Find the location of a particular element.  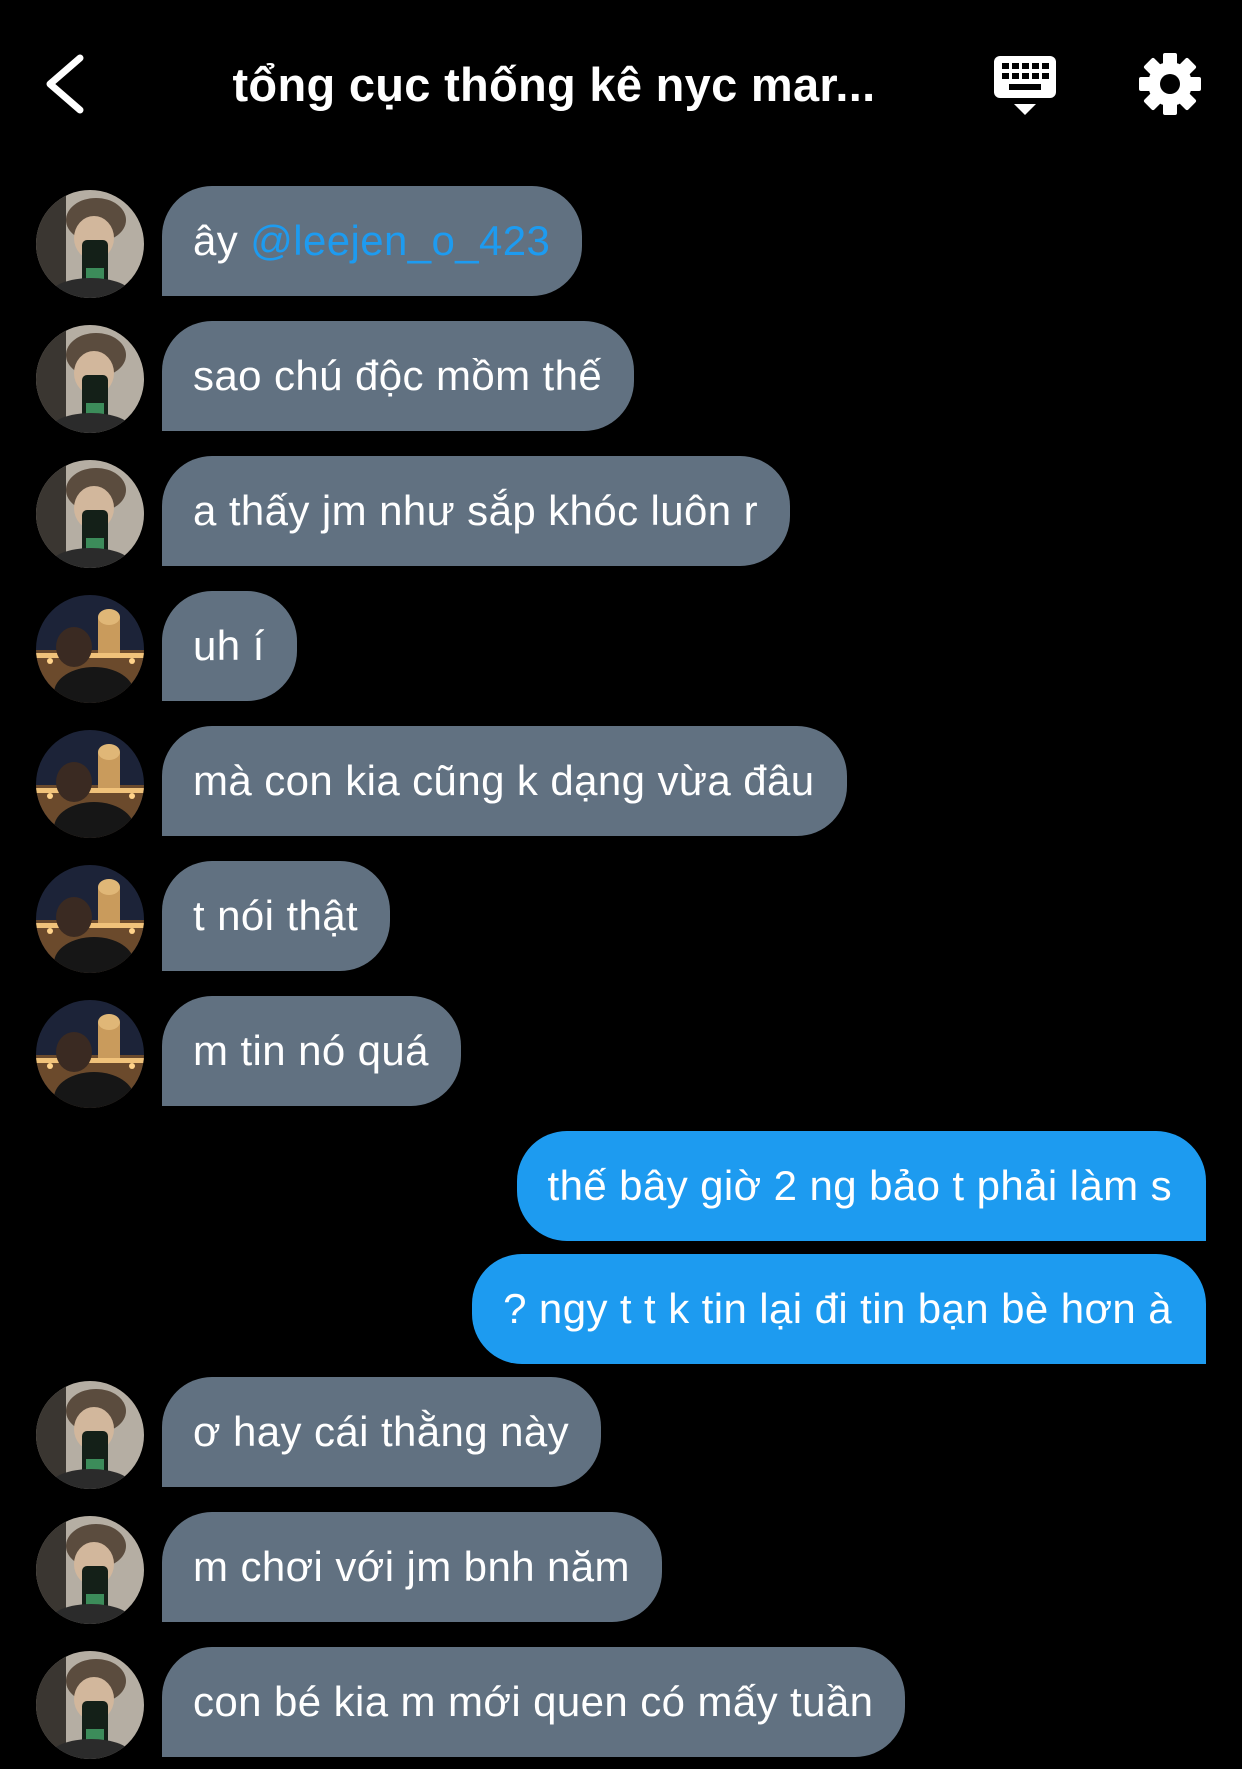

message-row: m tin nó quá is located at coordinates (621, 1052).